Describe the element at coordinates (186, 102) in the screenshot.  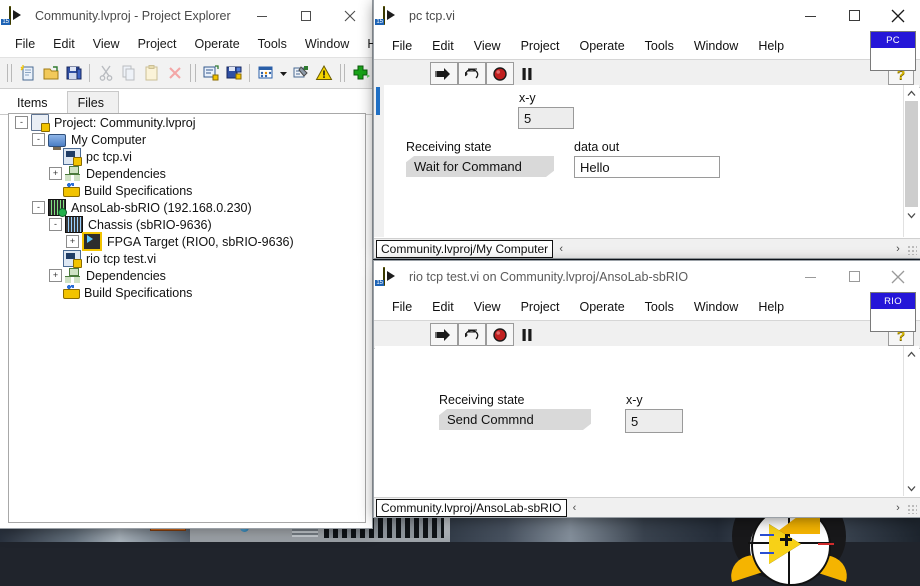
I see `project-explorer-tabs: Items Files` at that location.